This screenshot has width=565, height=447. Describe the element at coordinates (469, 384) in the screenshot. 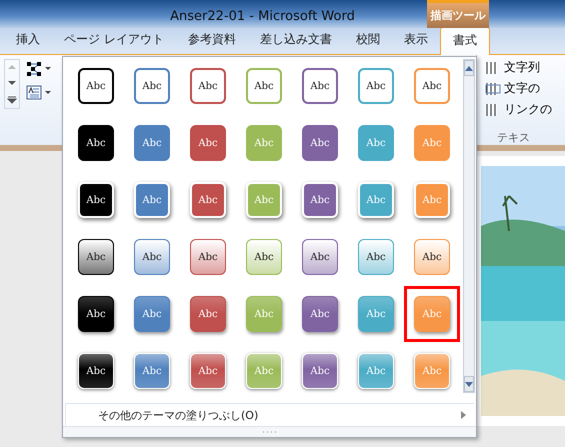

I see `scroll-down-icon` at that location.